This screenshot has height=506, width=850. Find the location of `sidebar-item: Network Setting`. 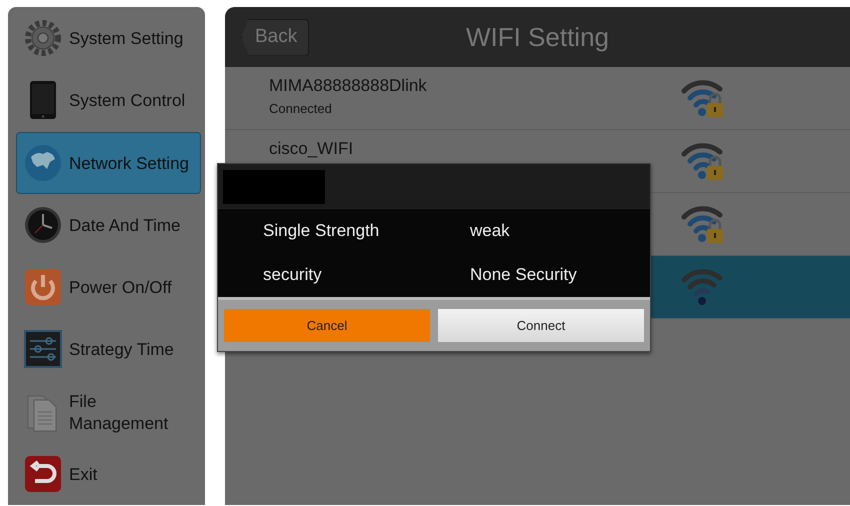

sidebar-item: Network Setting is located at coordinates (108, 163).